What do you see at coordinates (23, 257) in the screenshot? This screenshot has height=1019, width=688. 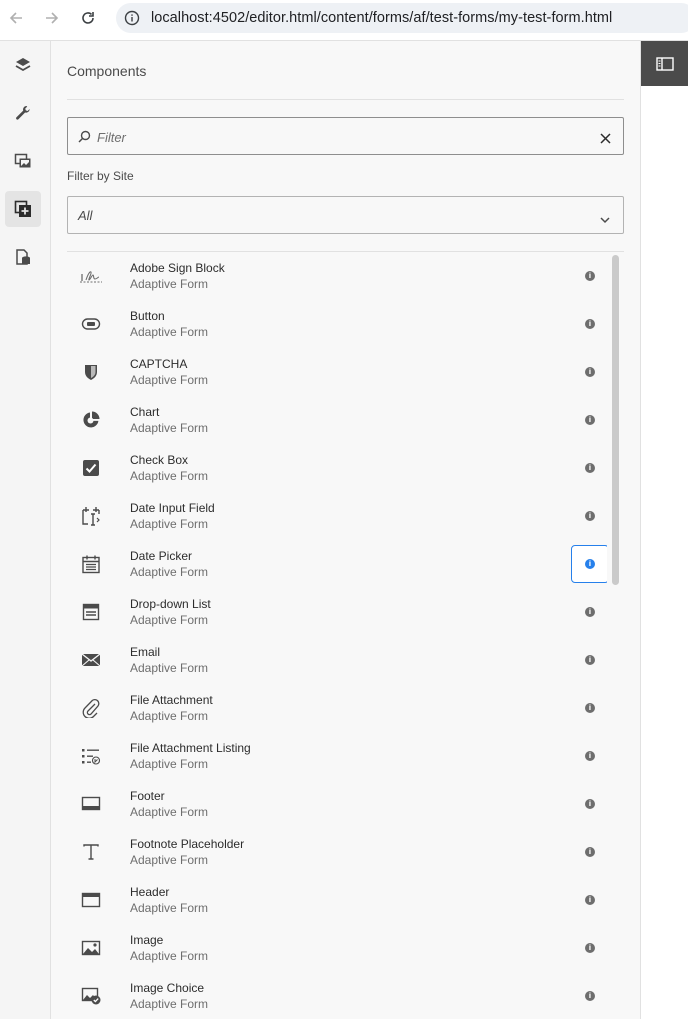 I see `data-sources-icon` at bounding box center [23, 257].